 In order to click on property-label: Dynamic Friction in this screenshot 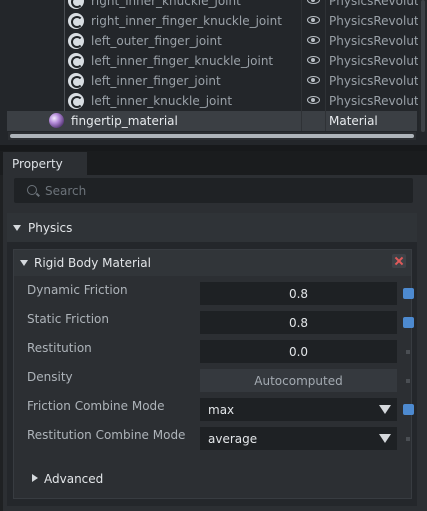, I will do `click(77, 290)`.